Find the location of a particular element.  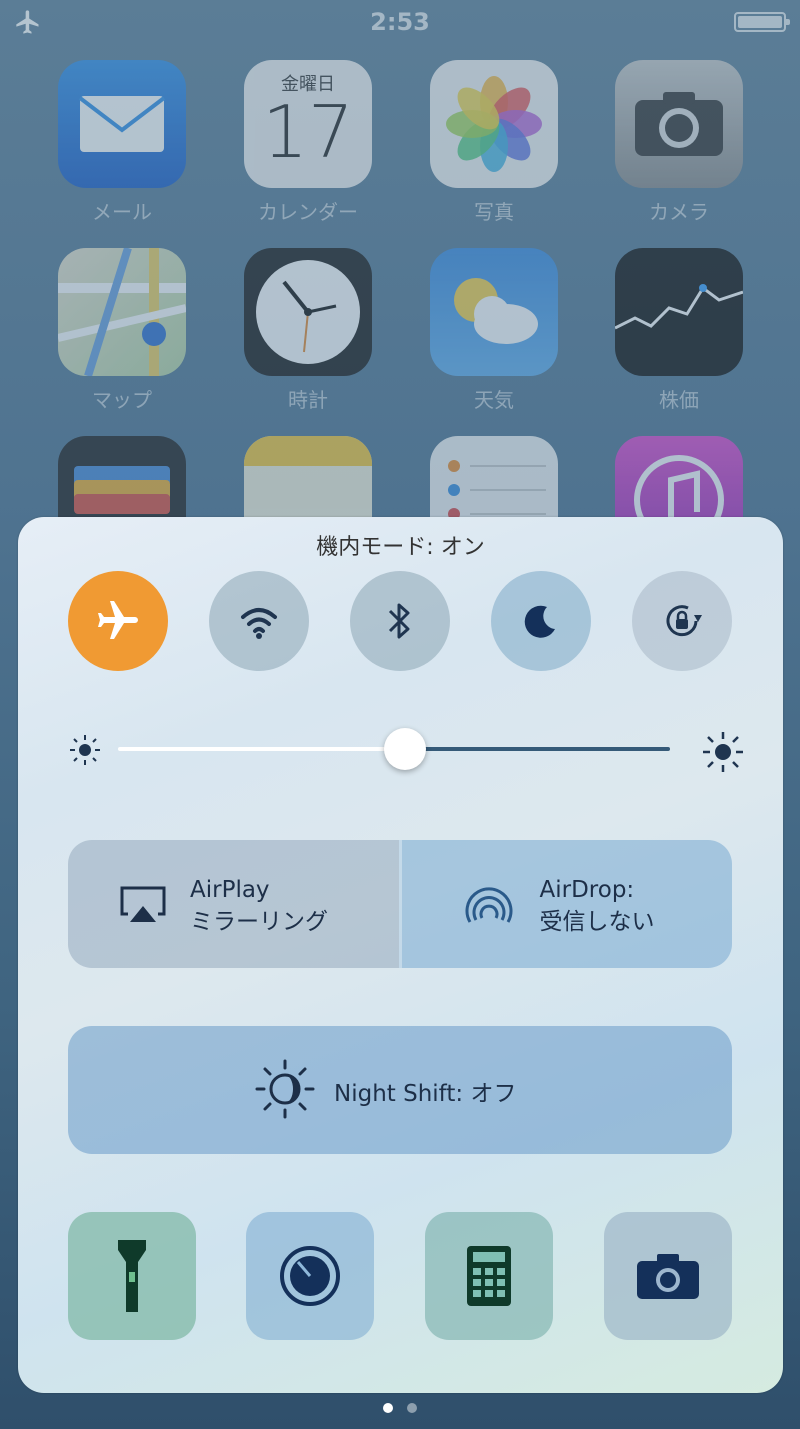

timer-button is located at coordinates (310, 1276).